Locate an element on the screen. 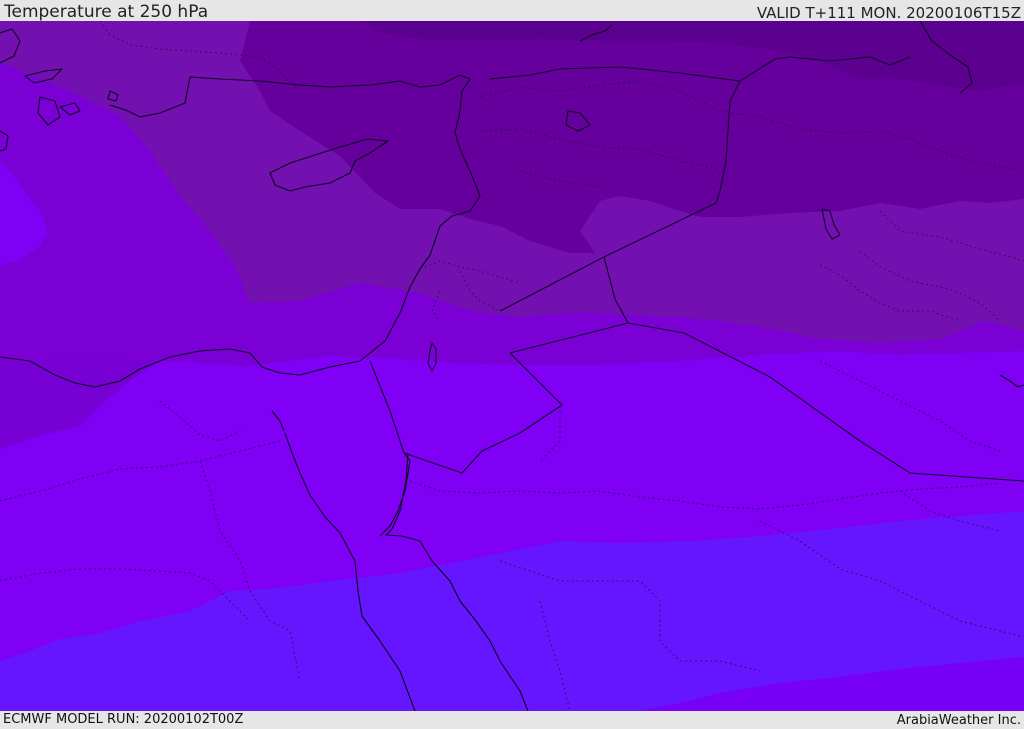 The image size is (1024, 729). credit-label: ArabiaWeather Inc. is located at coordinates (958, 720).